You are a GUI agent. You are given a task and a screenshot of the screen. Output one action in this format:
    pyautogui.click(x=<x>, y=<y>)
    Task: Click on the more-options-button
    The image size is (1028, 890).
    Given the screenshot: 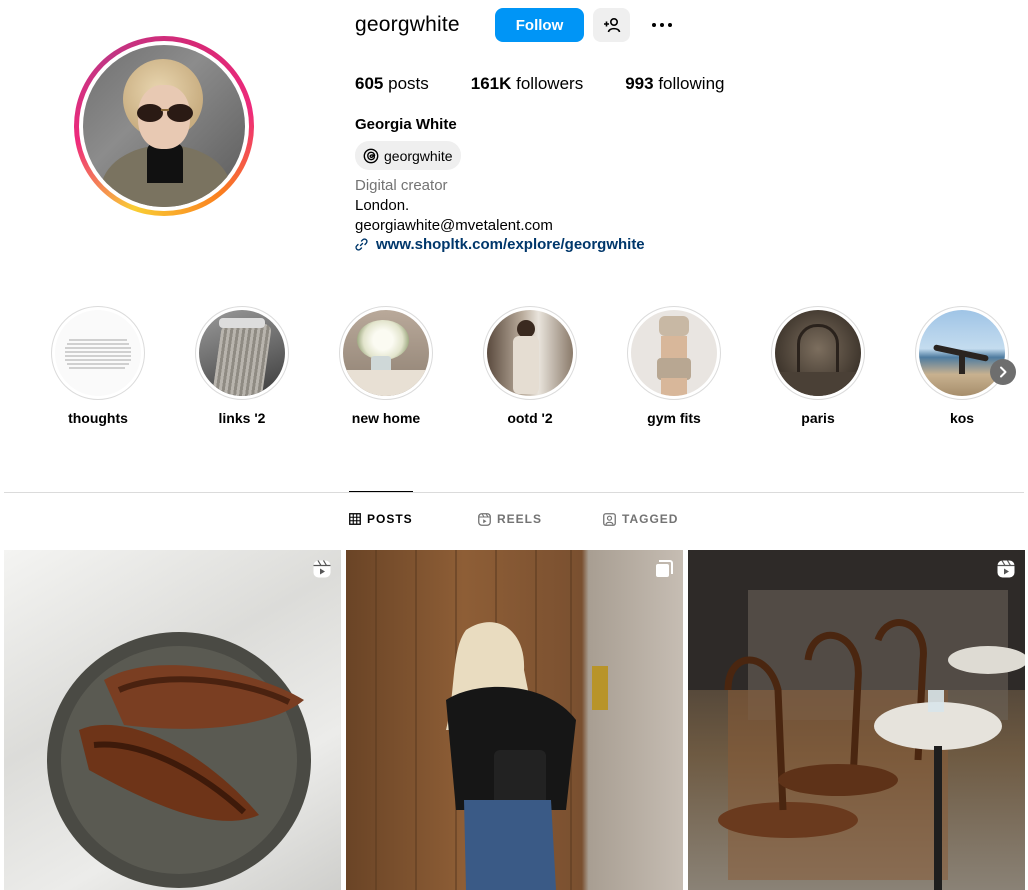 What is the action you would take?
    pyautogui.click(x=662, y=25)
    